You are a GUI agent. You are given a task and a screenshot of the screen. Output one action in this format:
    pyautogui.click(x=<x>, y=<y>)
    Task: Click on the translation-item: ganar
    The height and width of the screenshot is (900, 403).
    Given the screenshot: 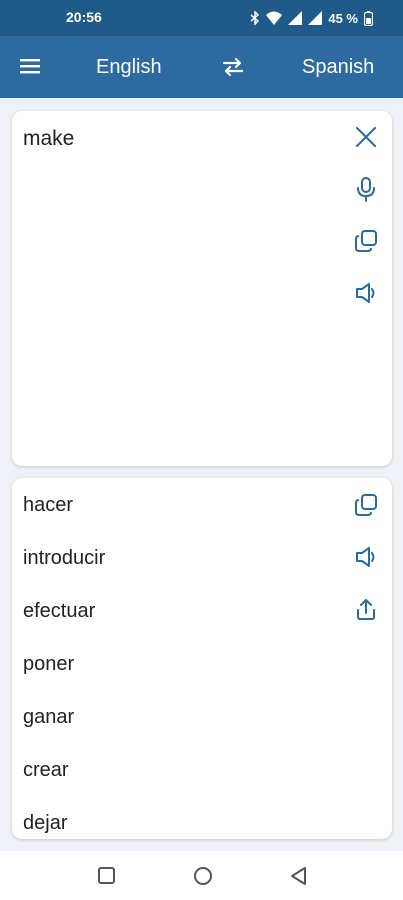 What is the action you would take?
    pyautogui.click(x=64, y=730)
    